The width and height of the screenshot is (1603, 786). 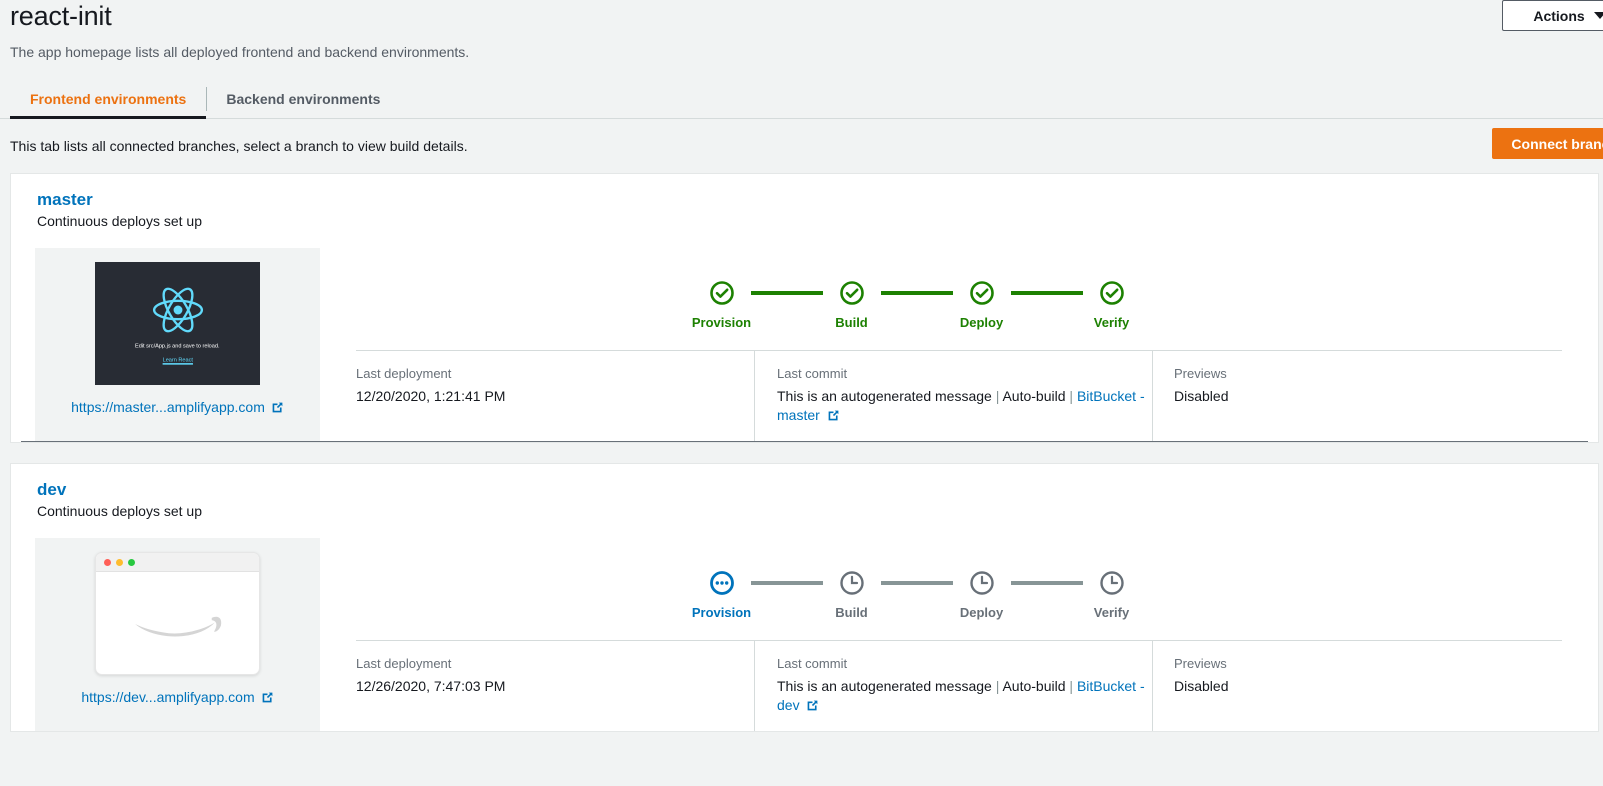 I want to click on page-title: react-init, so click(x=61, y=16).